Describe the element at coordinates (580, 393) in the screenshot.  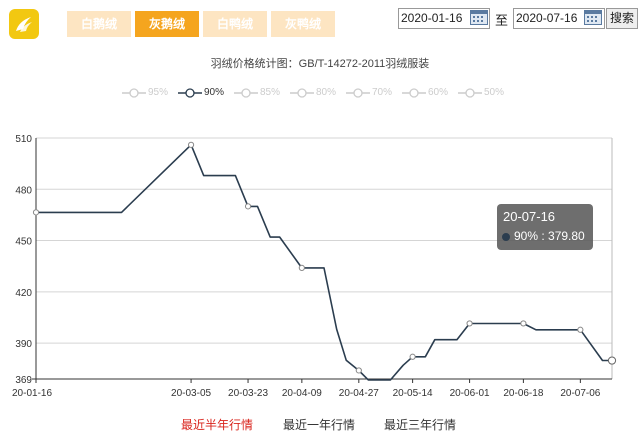
I see `x-tick-label: 20-07-06` at that location.